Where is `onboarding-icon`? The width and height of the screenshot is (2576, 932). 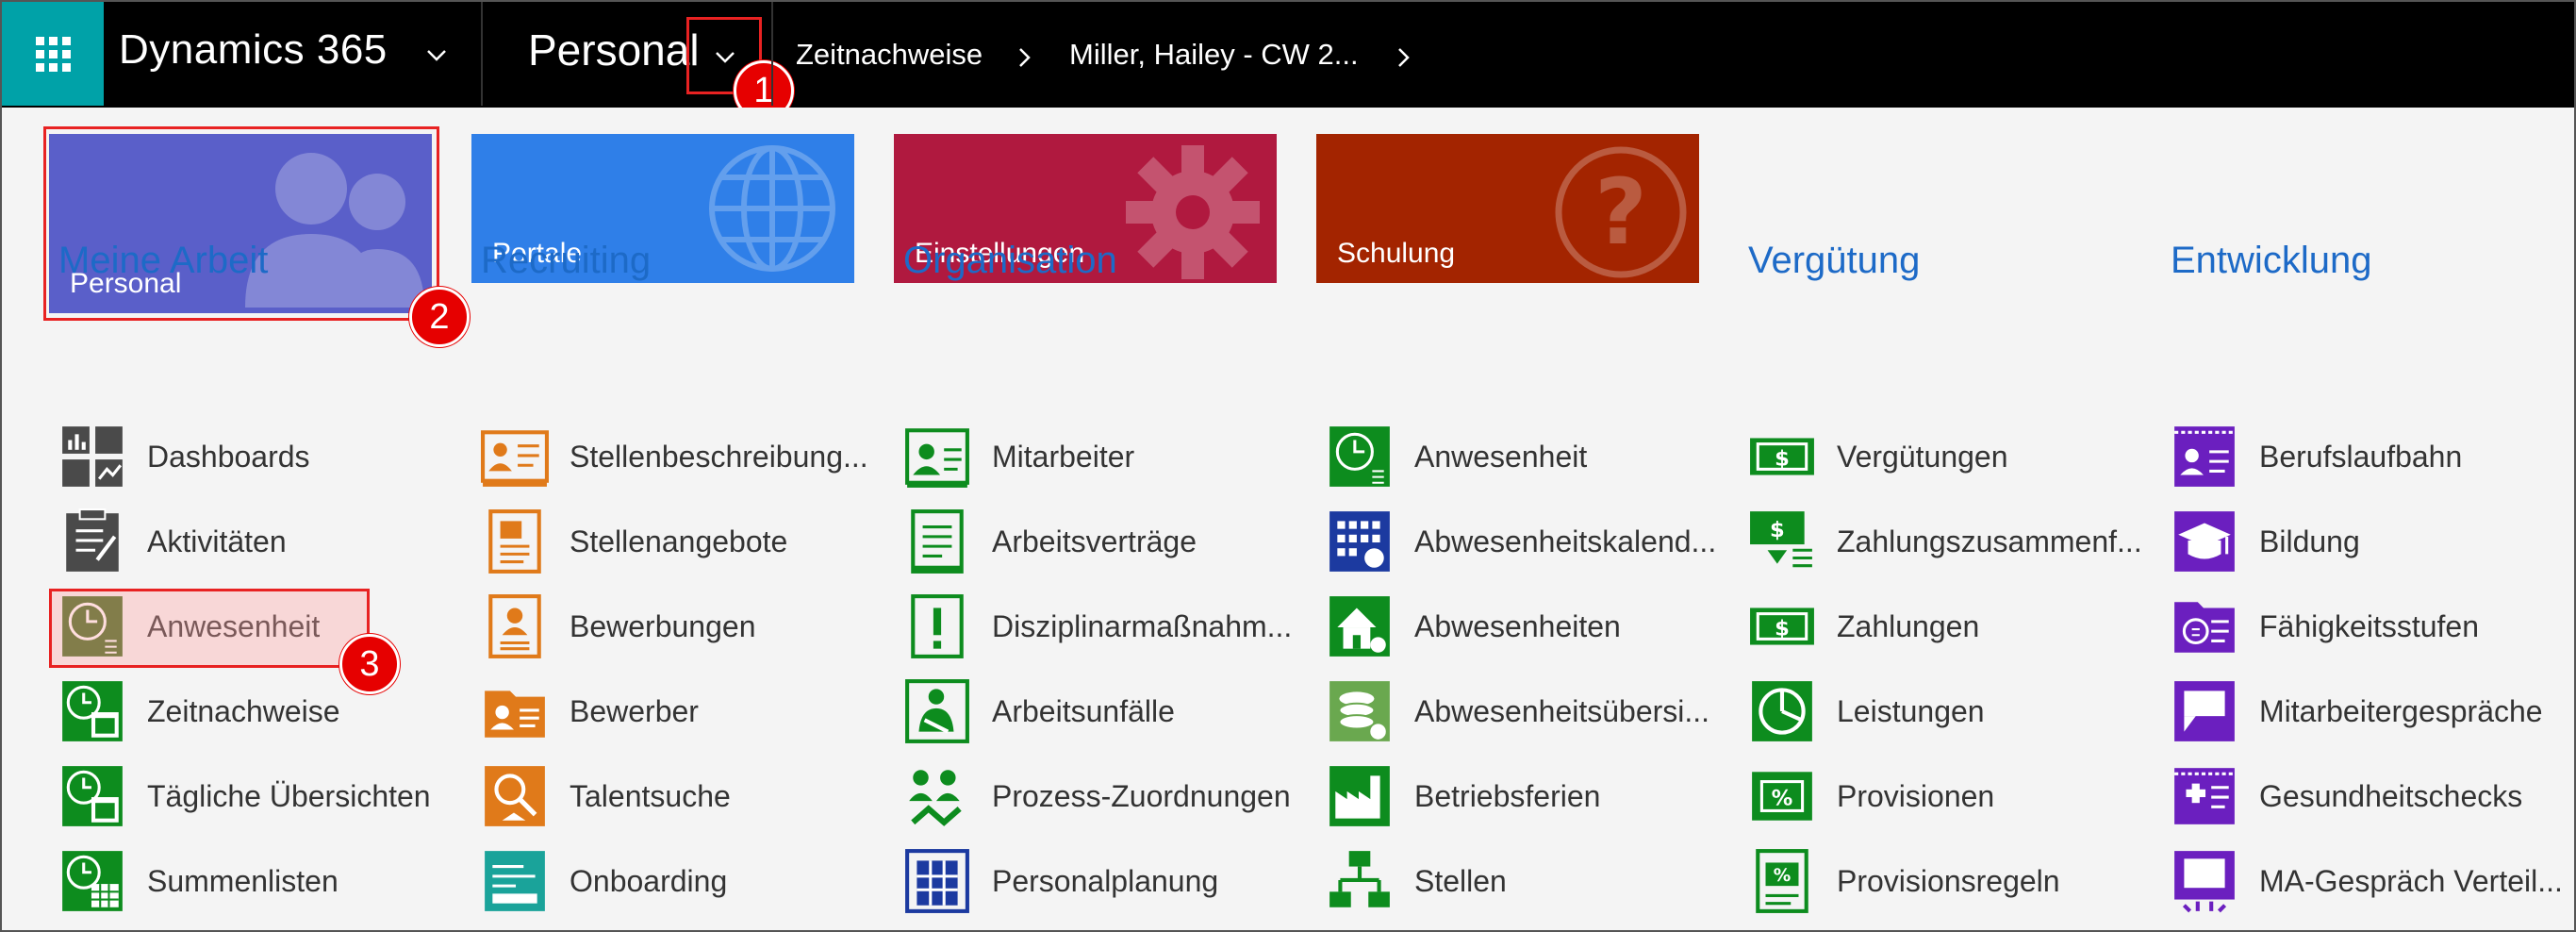 onboarding-icon is located at coordinates (515, 881).